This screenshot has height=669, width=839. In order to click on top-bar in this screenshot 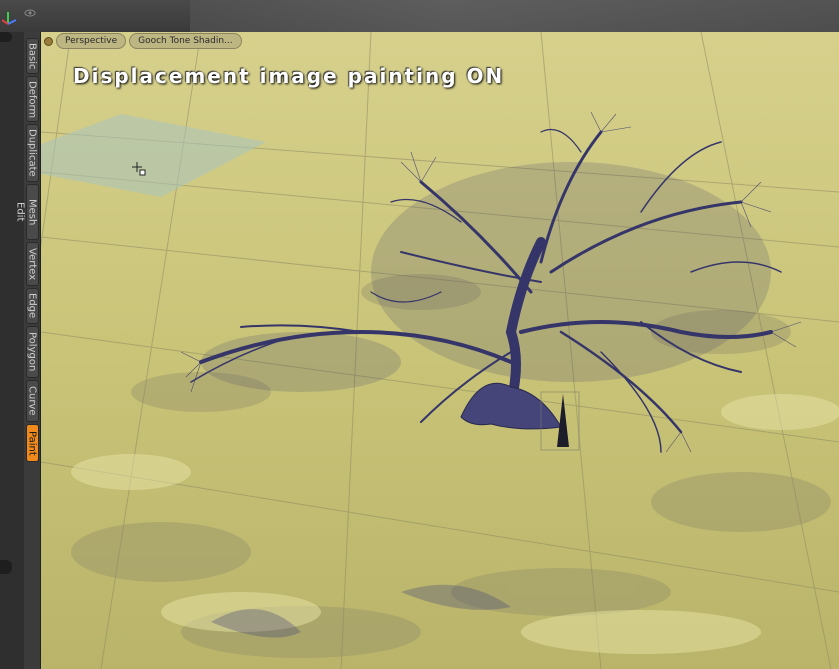, I will do `click(419, 16)`.